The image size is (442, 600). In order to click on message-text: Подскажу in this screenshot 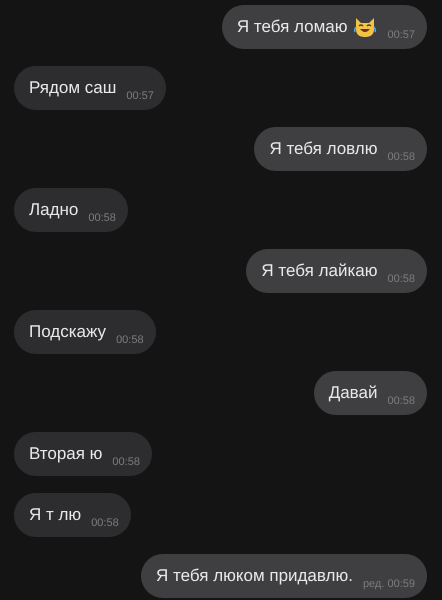, I will do `click(67, 332)`.